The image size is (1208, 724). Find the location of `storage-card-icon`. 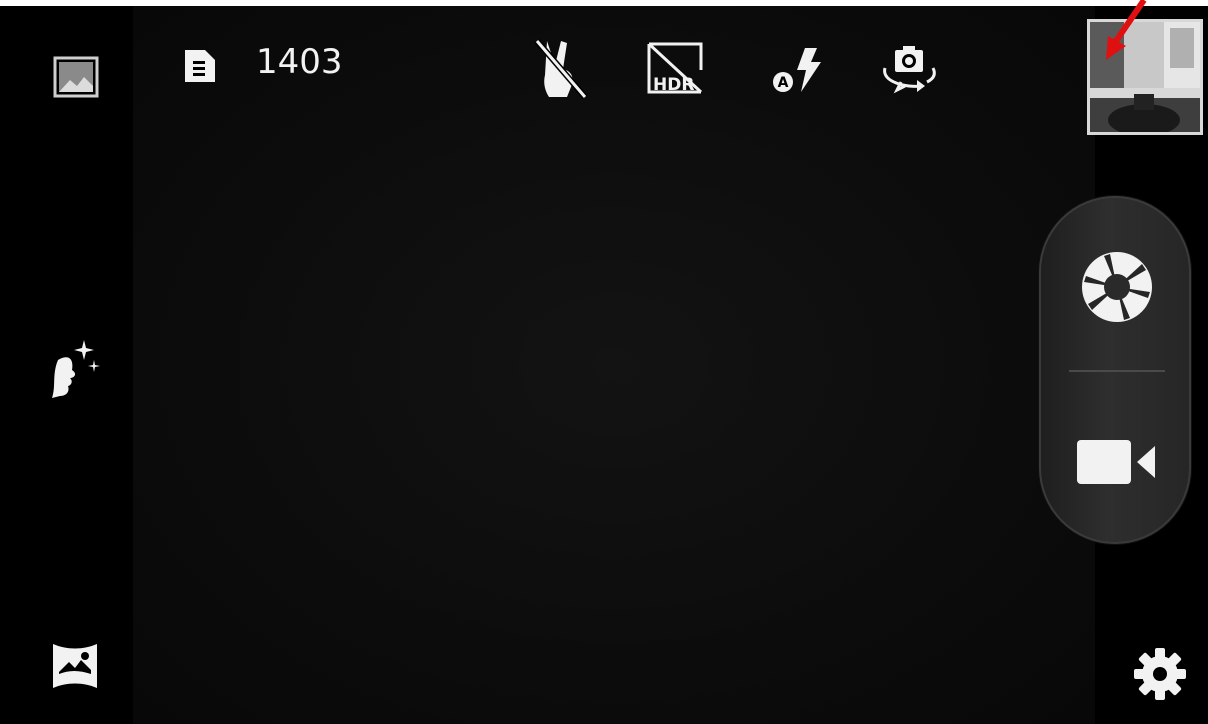

storage-card-icon is located at coordinates (200, 66).